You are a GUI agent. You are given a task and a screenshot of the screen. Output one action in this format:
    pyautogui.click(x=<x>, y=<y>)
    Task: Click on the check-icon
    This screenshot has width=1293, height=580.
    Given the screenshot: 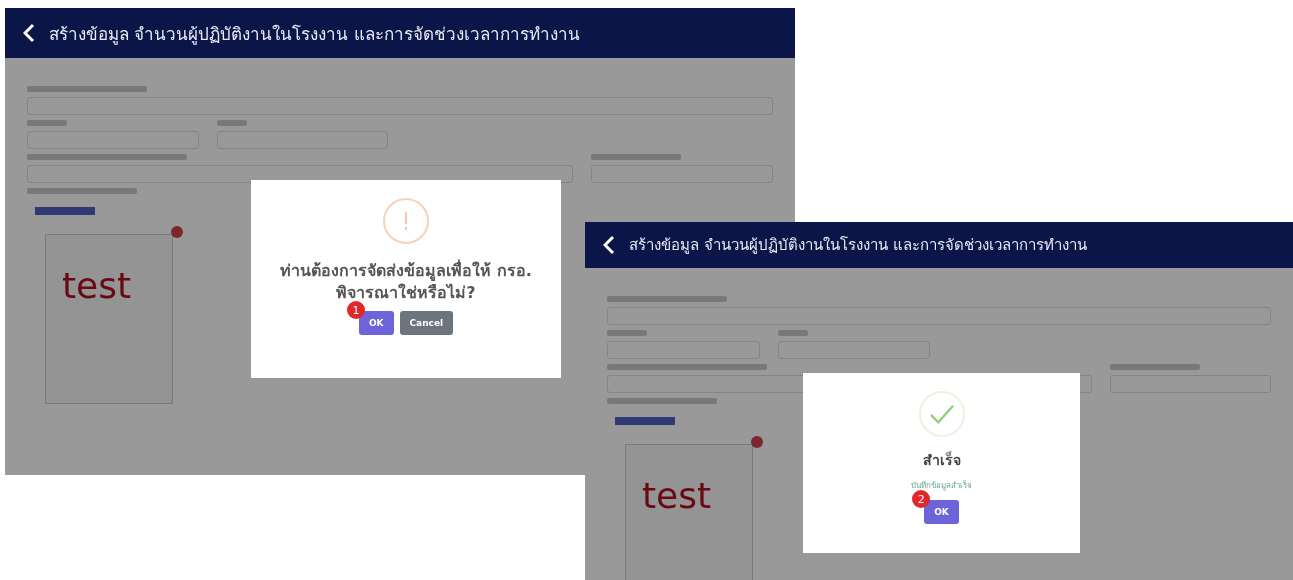 What is the action you would take?
    pyautogui.click(x=941, y=414)
    